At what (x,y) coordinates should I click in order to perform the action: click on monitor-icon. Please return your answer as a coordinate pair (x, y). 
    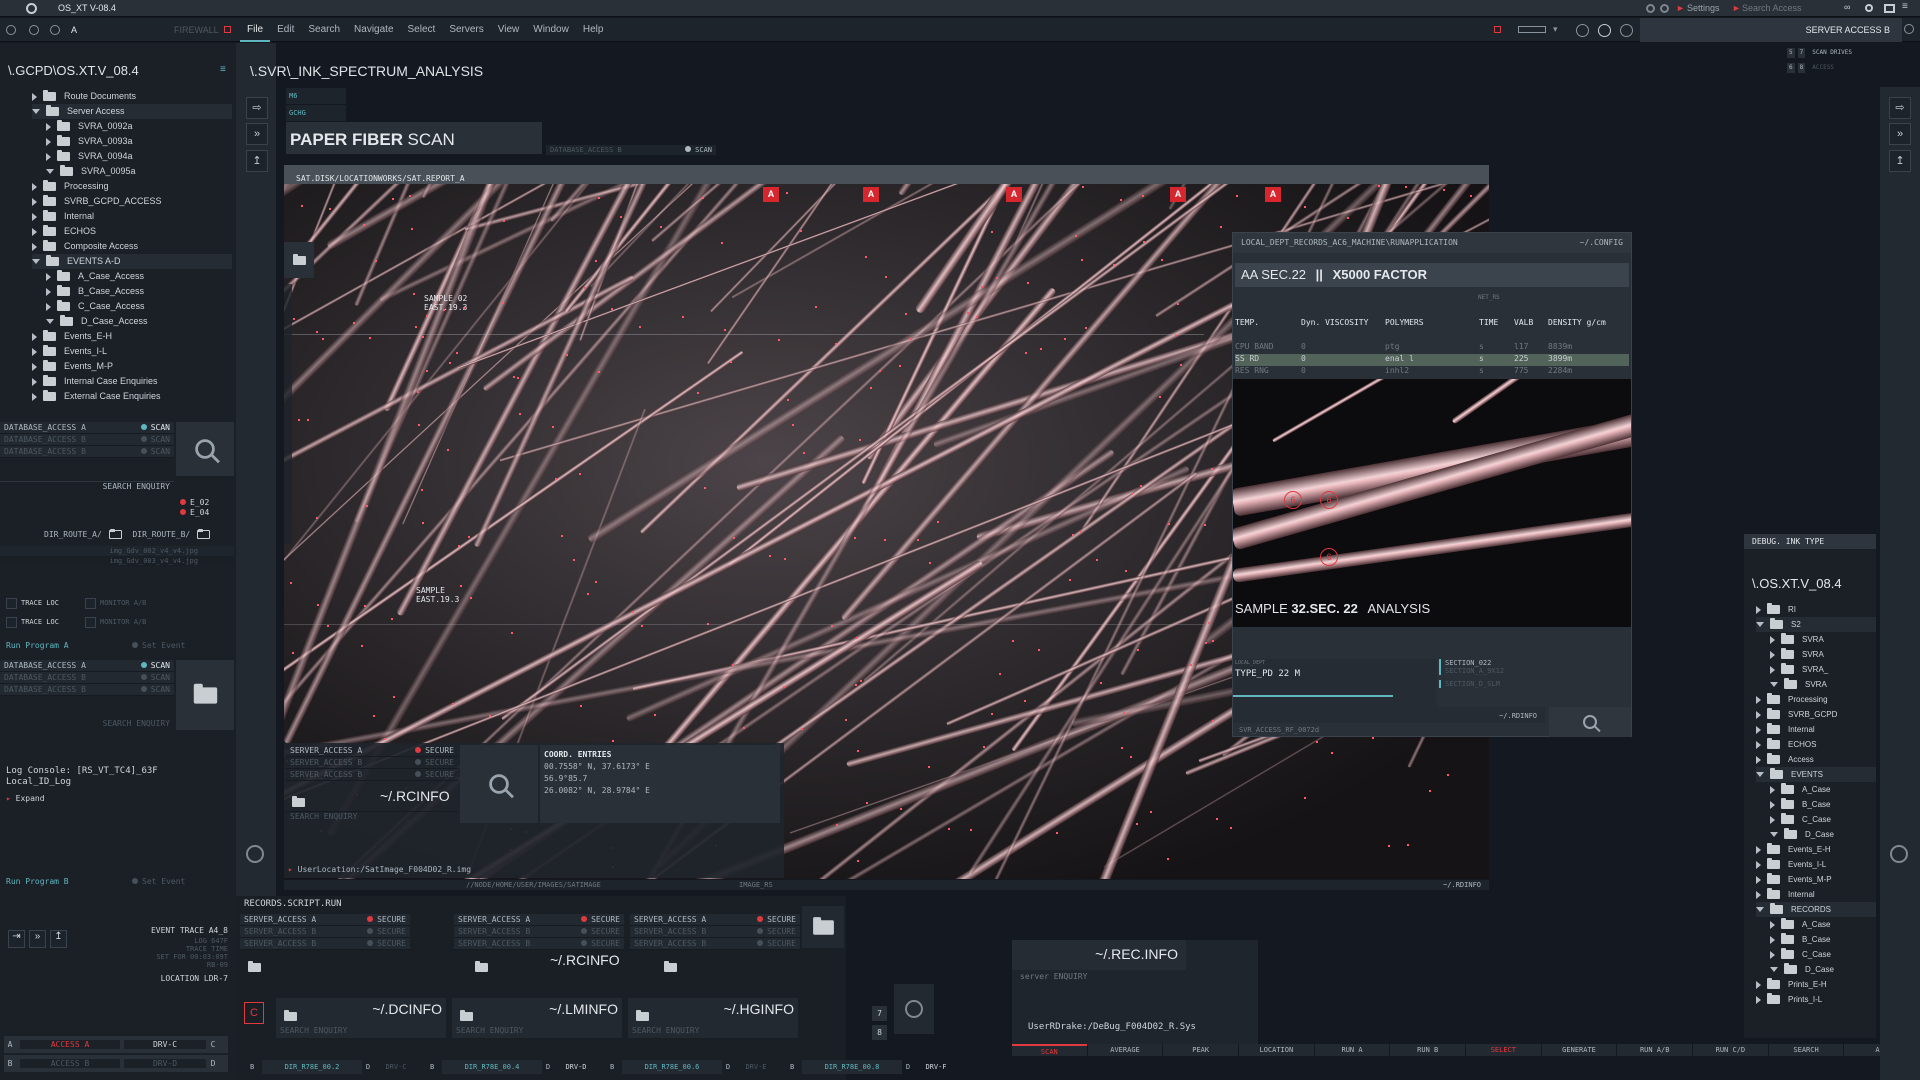
    Looking at the image, I should click on (90, 603).